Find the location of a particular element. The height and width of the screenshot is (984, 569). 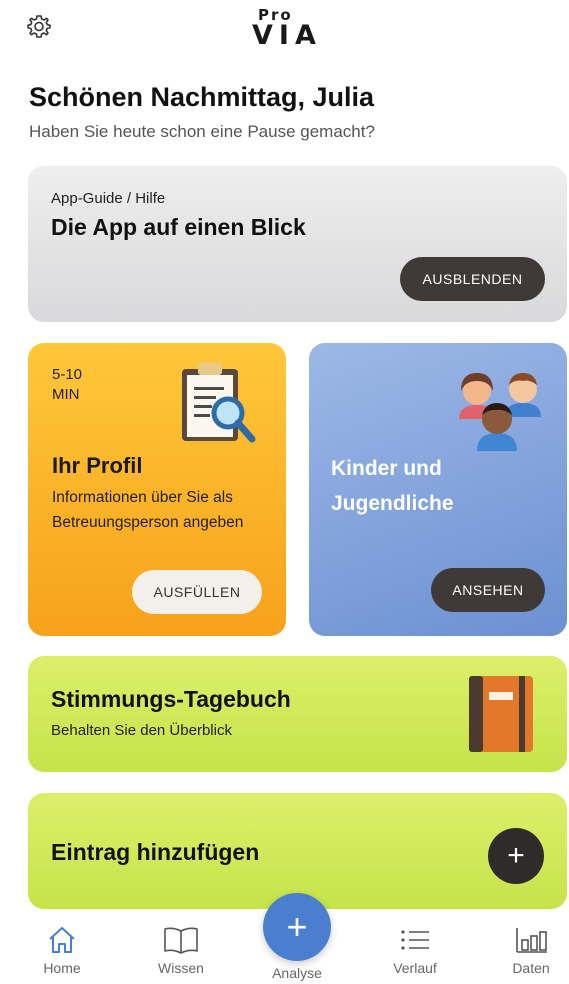

list-icon is located at coordinates (415, 940).